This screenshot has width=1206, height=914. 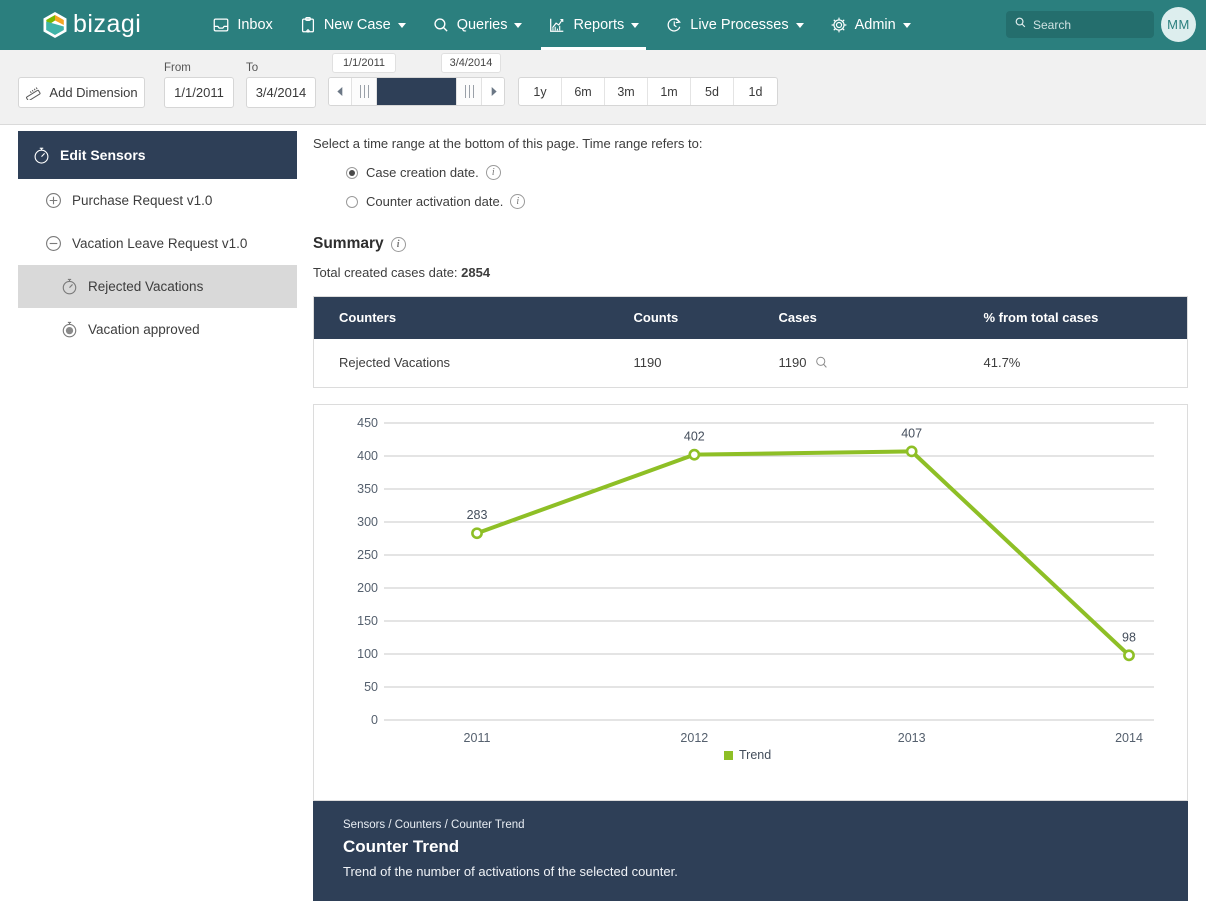 I want to click on slider-selected-range, so click(x=416, y=91).